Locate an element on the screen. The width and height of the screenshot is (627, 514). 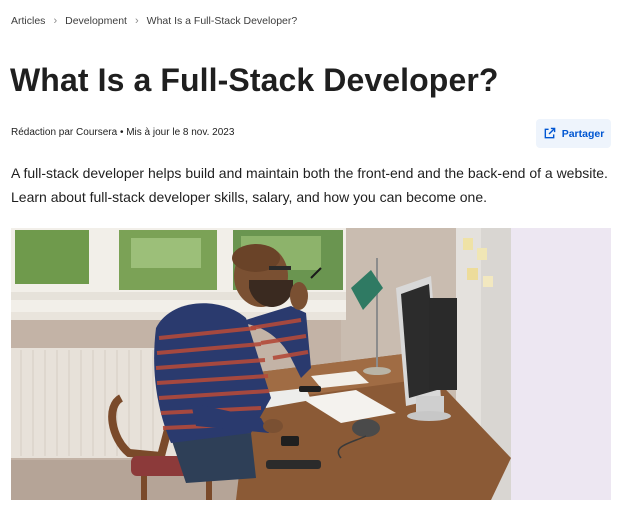
breadcrumb-development-link: Development is located at coordinates (96, 21).